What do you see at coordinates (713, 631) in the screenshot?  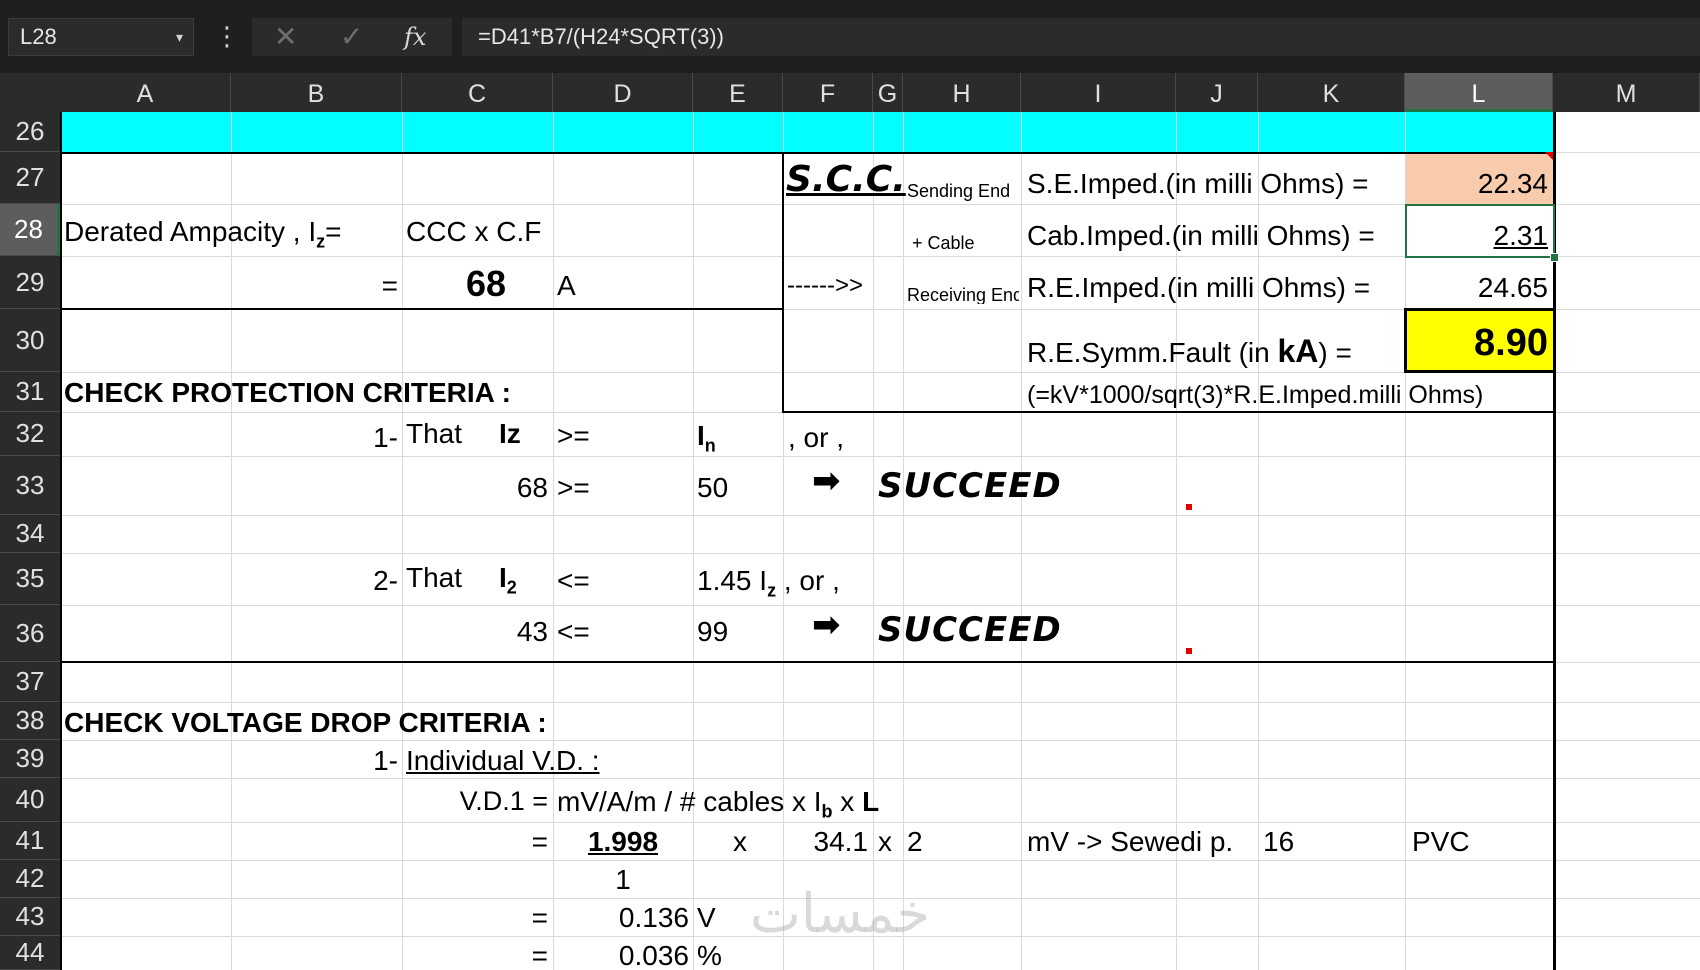 I see `criterion-2-limit-value: 99` at bounding box center [713, 631].